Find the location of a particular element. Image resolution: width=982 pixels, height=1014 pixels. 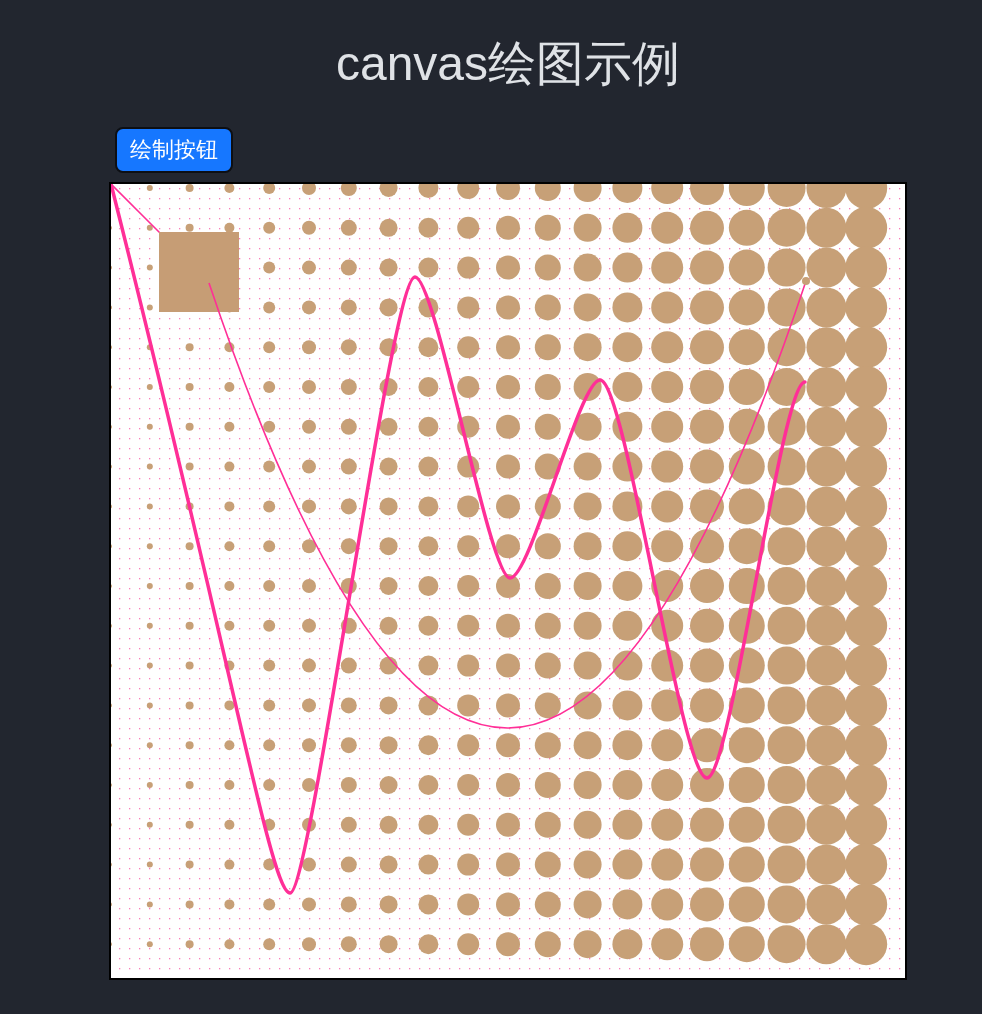

endpoint-dot is located at coordinates (806, 281).